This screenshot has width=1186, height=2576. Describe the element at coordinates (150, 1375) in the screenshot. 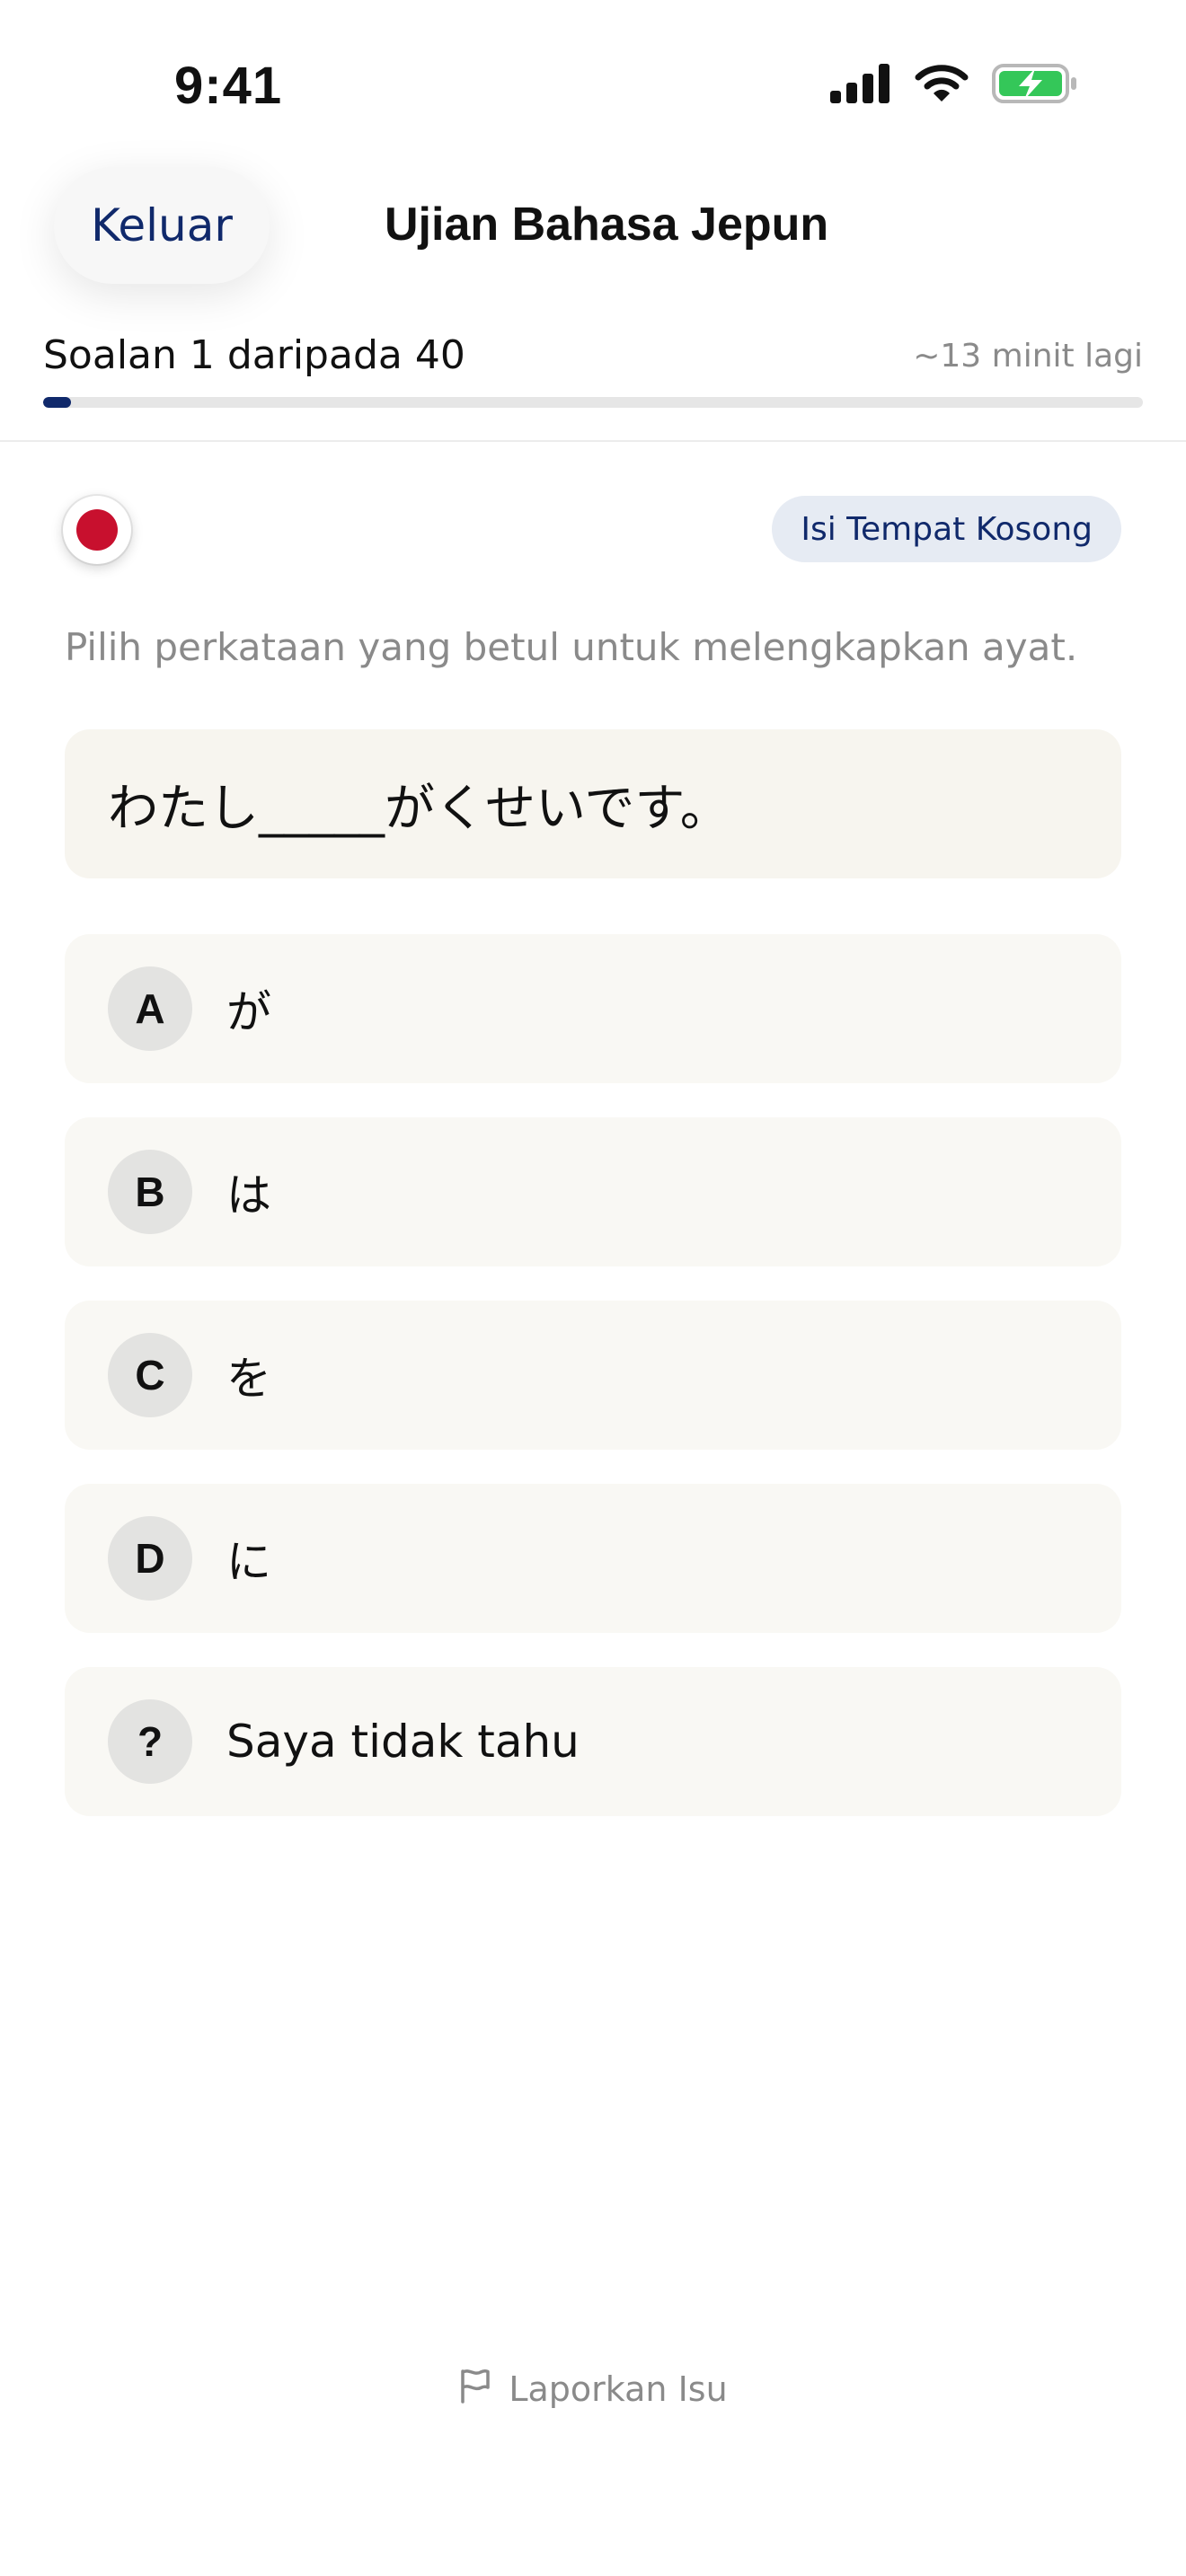

I see `option-letter-badge: C` at that location.